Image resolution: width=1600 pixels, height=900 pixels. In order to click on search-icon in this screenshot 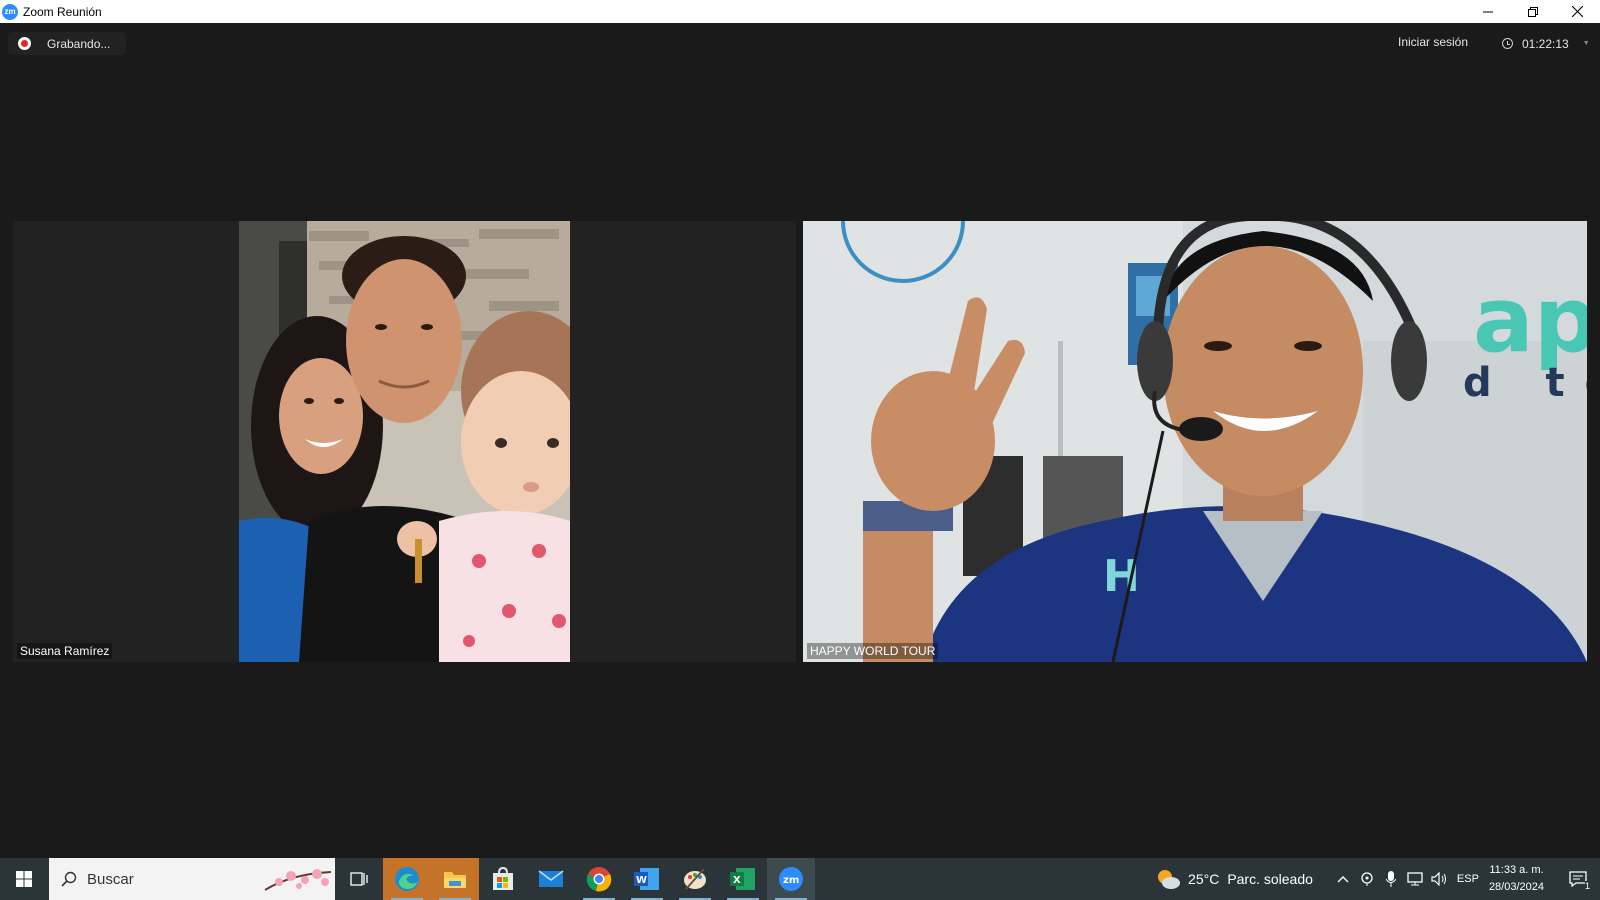, I will do `click(69, 879)`.